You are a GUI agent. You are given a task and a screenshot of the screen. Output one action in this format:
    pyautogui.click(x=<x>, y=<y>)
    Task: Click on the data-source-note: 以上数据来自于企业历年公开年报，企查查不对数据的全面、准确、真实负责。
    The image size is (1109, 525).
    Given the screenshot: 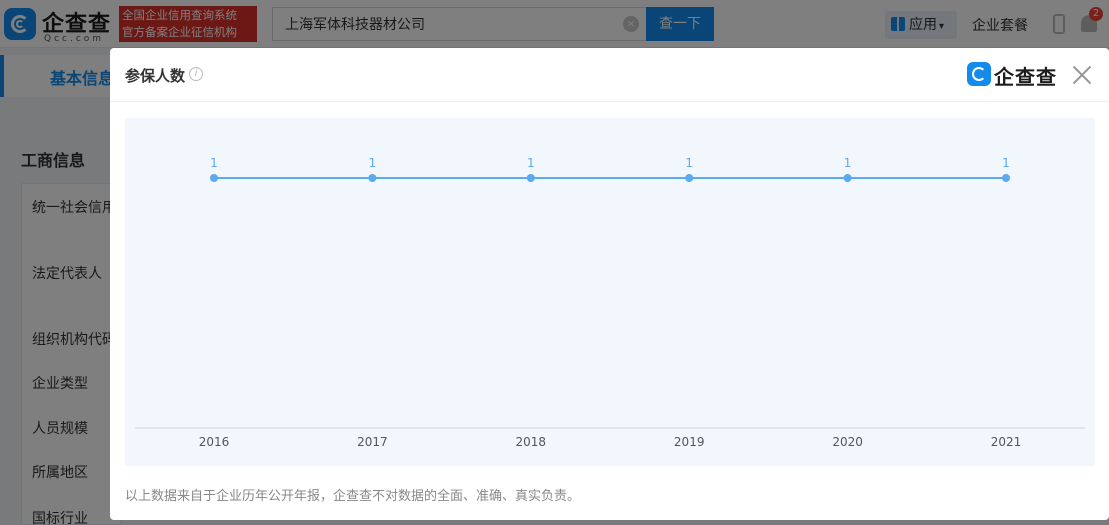 What is the action you would take?
    pyautogui.click(x=353, y=496)
    